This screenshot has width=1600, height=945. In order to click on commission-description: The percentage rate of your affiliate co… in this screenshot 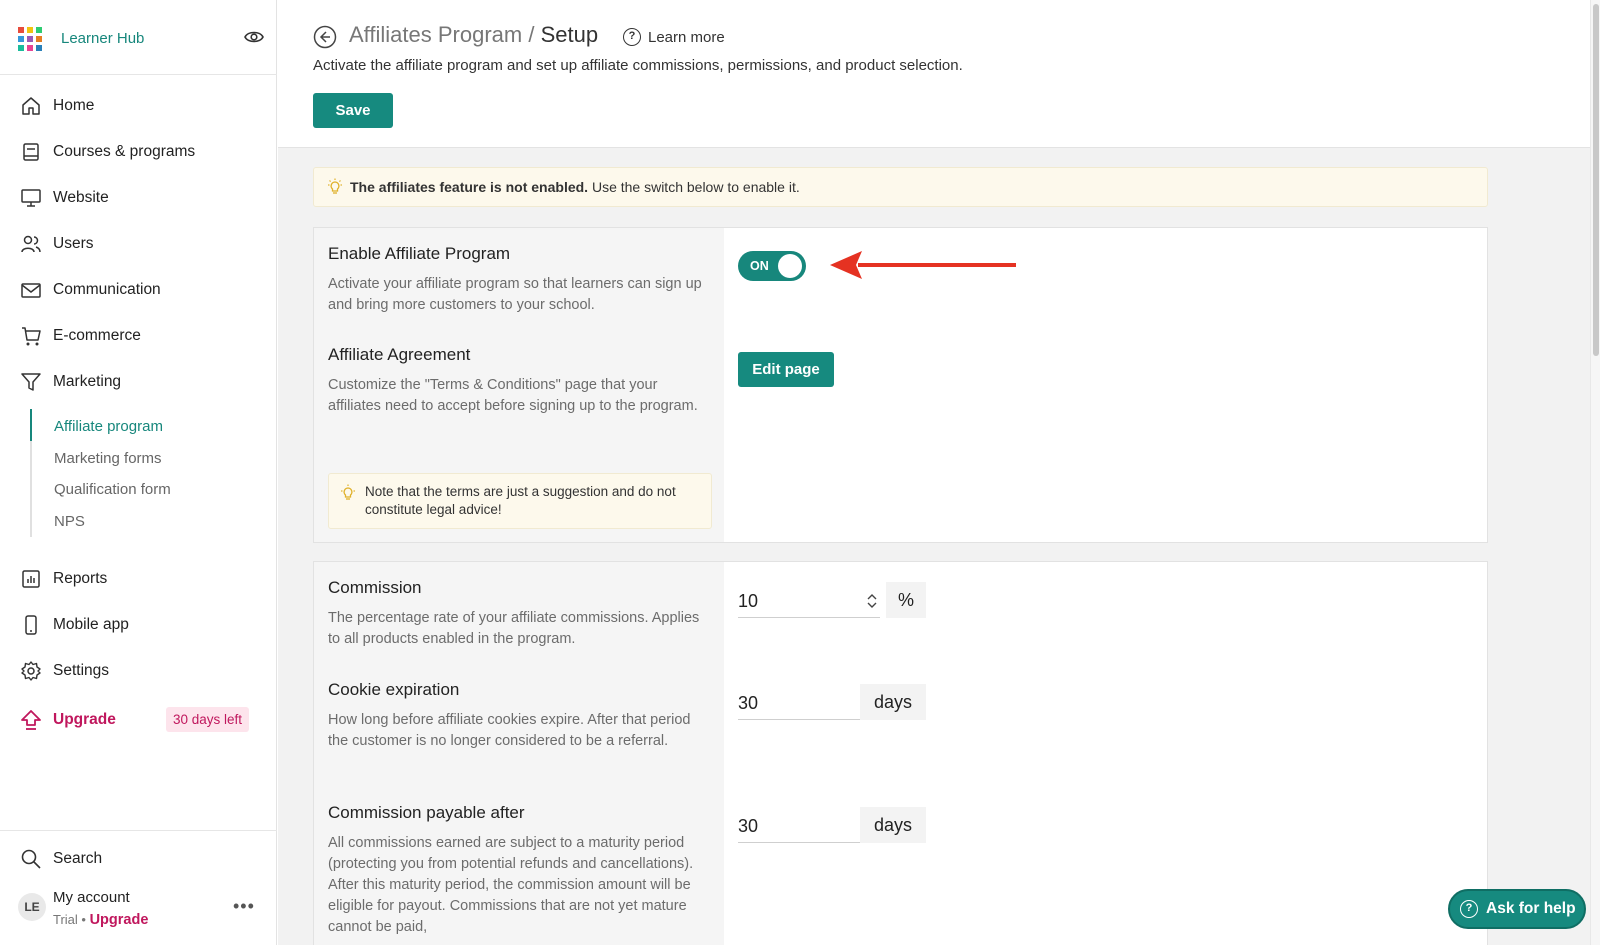, I will do `click(514, 628)`.